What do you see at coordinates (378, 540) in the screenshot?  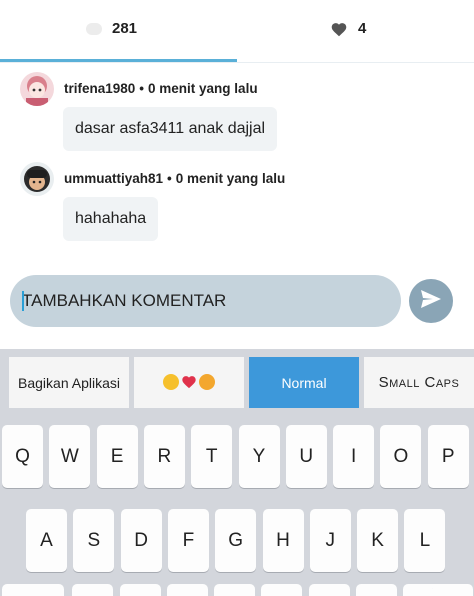 I see `key-k: K` at bounding box center [378, 540].